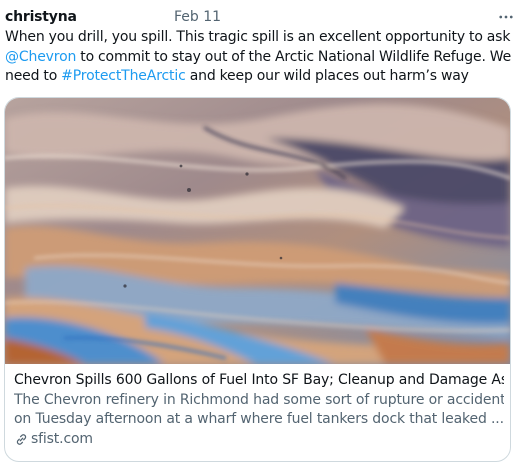 This screenshot has width=528, height=467. What do you see at coordinates (62, 440) in the screenshot?
I see `card-domain-text: sfist.com` at bounding box center [62, 440].